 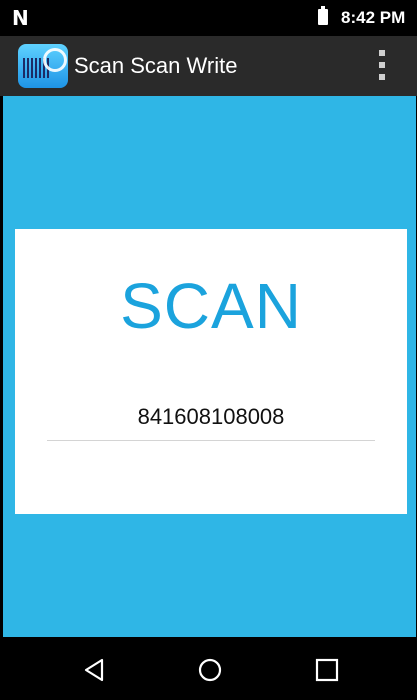 I want to click on overflow-menu-icon, so click(x=382, y=66).